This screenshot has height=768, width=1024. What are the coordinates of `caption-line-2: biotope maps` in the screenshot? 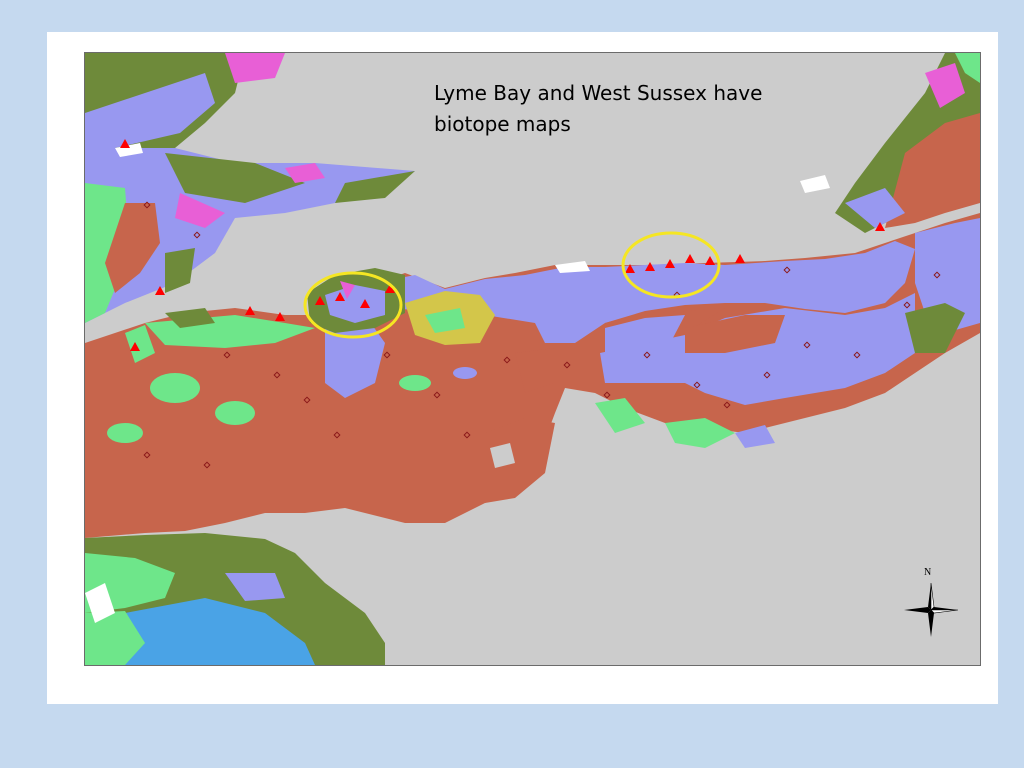 It's located at (502, 124).